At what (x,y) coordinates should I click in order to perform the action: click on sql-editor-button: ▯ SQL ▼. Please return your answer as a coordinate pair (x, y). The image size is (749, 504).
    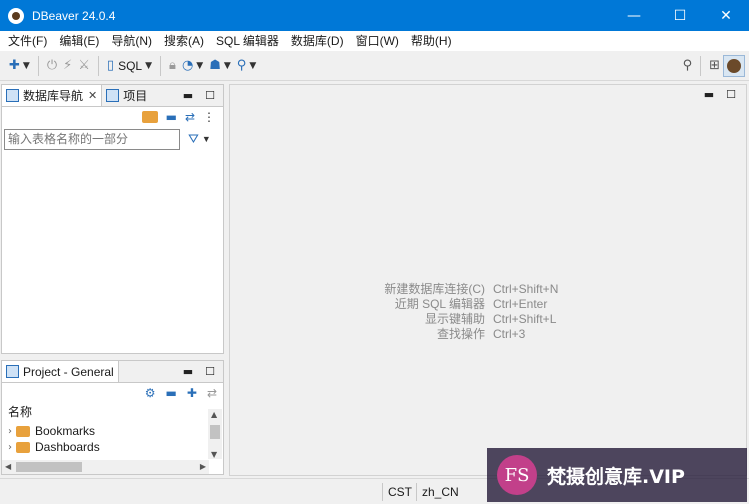
    Looking at the image, I should click on (129, 66).